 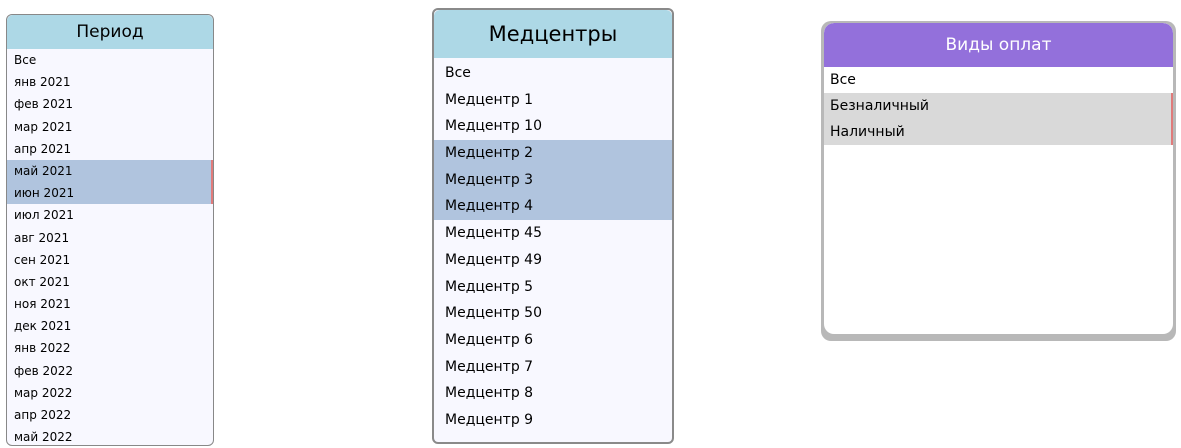 I want to click on payment-types-slicer-title: Виды оплат, so click(x=998, y=45).